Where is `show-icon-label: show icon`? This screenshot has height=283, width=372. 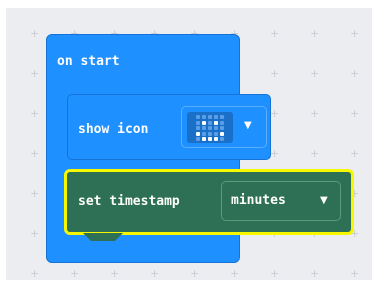
show-icon-label: show icon is located at coordinates (113, 129).